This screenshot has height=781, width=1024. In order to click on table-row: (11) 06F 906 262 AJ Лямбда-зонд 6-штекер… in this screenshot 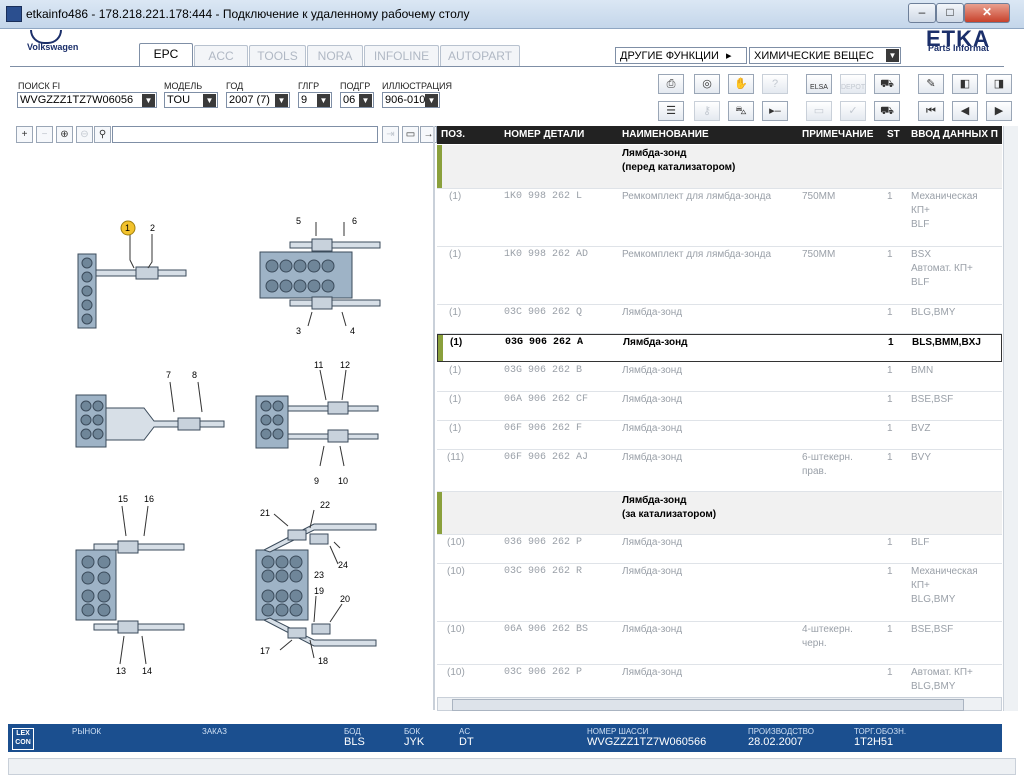, I will do `click(719, 471)`.